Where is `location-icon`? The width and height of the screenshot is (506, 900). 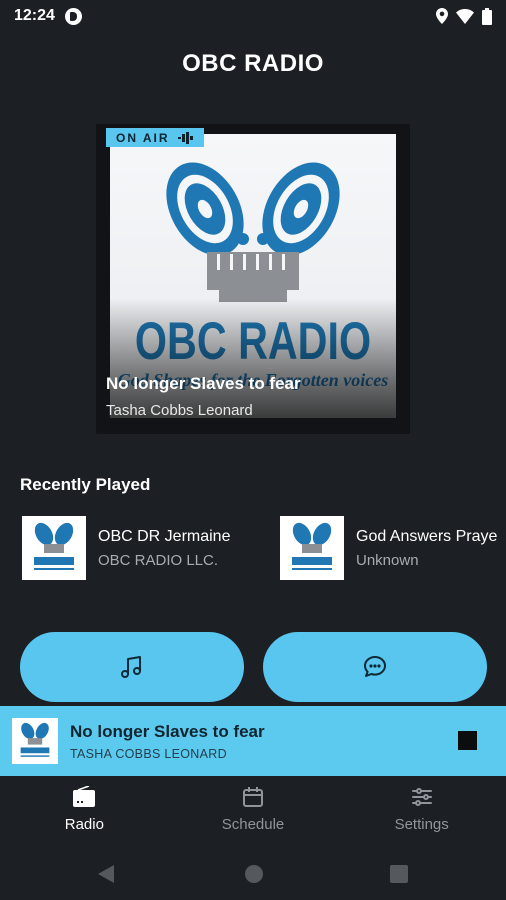
location-icon is located at coordinates (442, 16).